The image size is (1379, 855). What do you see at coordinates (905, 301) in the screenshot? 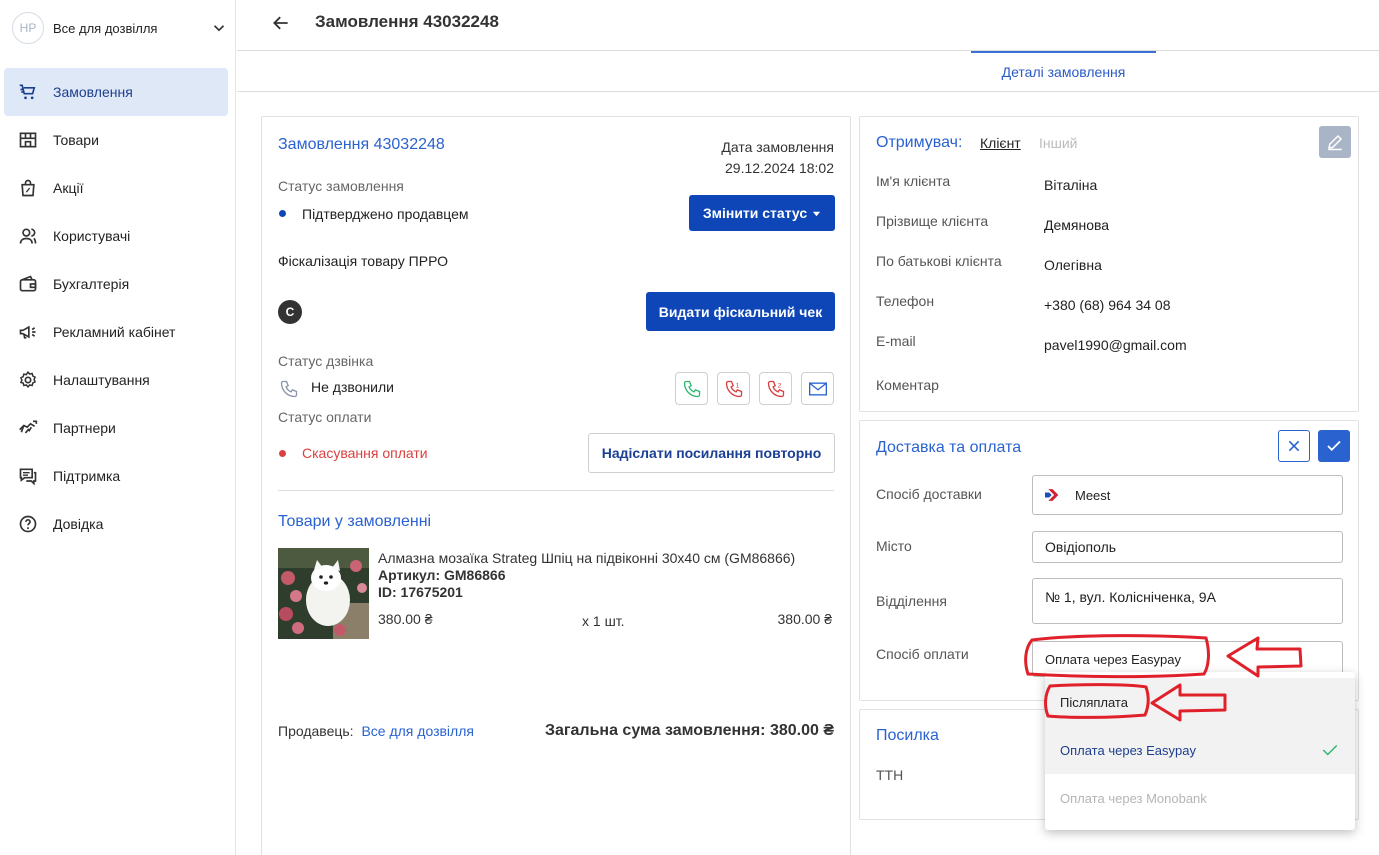
I see `field-label: Телефон` at bounding box center [905, 301].